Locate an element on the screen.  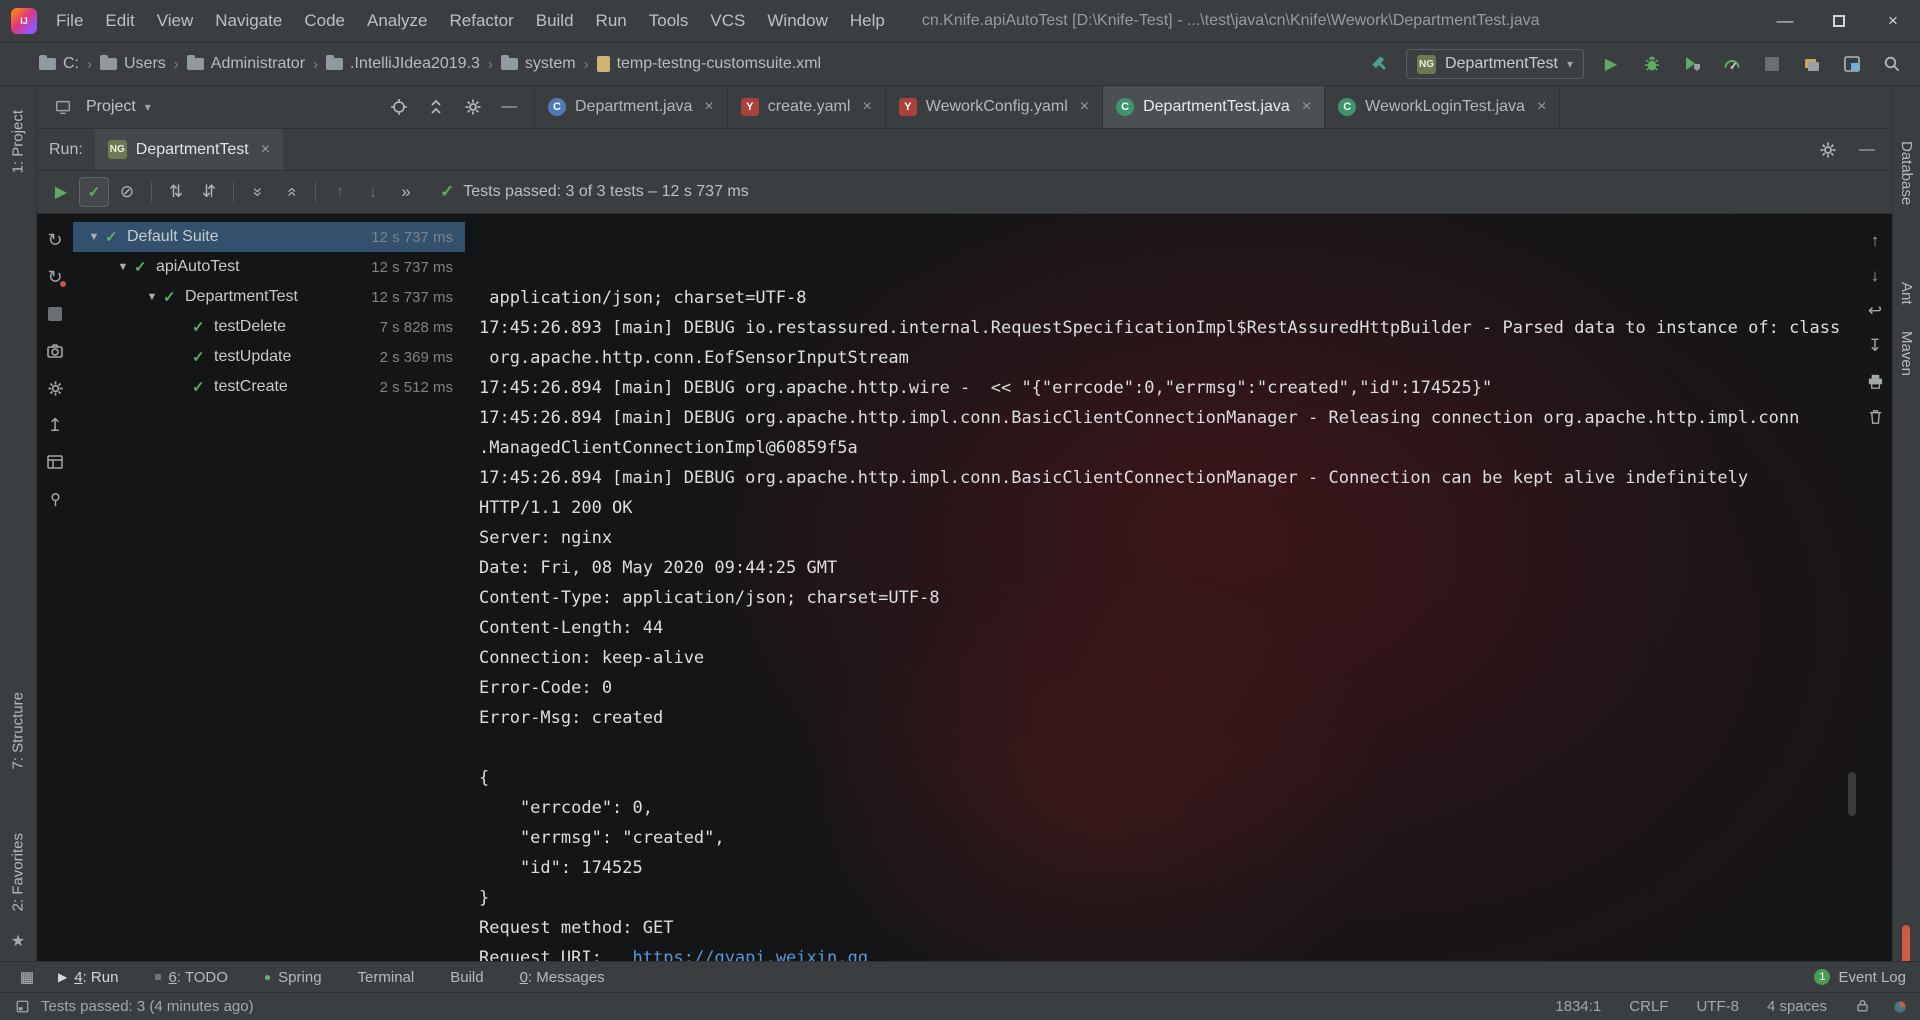
rerun-tests-icon: ↻ is located at coordinates (55, 240).